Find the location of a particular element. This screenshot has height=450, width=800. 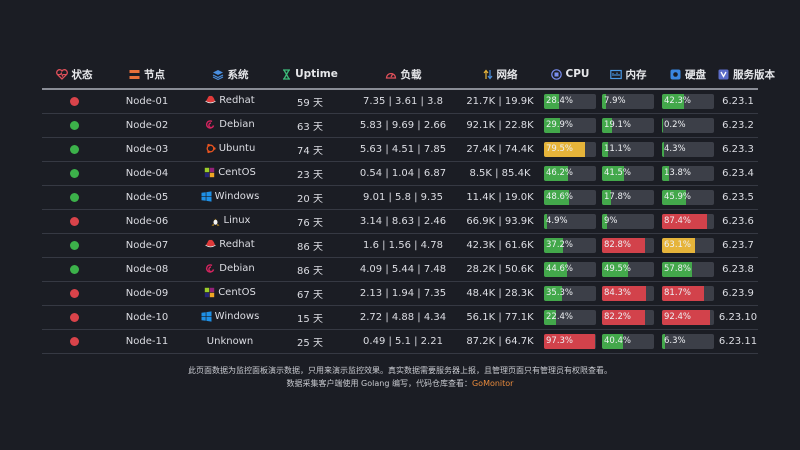

cpu-value: 37.2% is located at coordinates (560, 245).